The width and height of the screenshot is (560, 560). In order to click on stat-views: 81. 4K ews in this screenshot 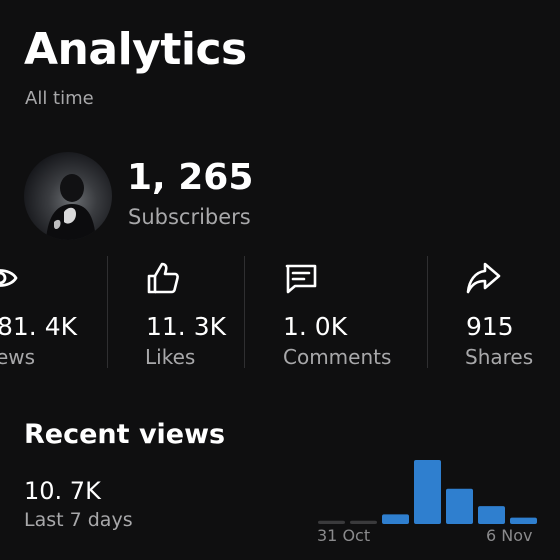, I will do `click(50, 314)`.